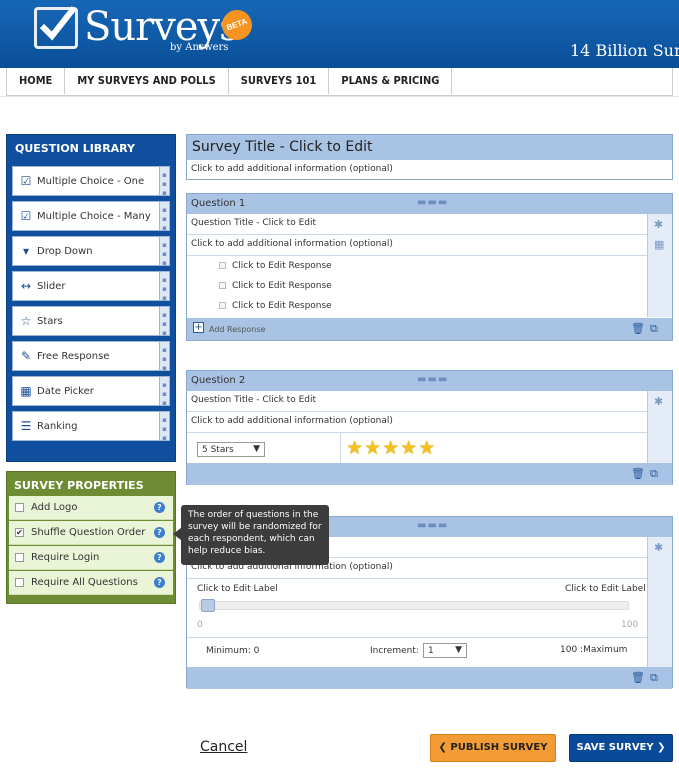  What do you see at coordinates (91, 583) in the screenshot?
I see `property-require-all-questions: Require All Questions ?` at bounding box center [91, 583].